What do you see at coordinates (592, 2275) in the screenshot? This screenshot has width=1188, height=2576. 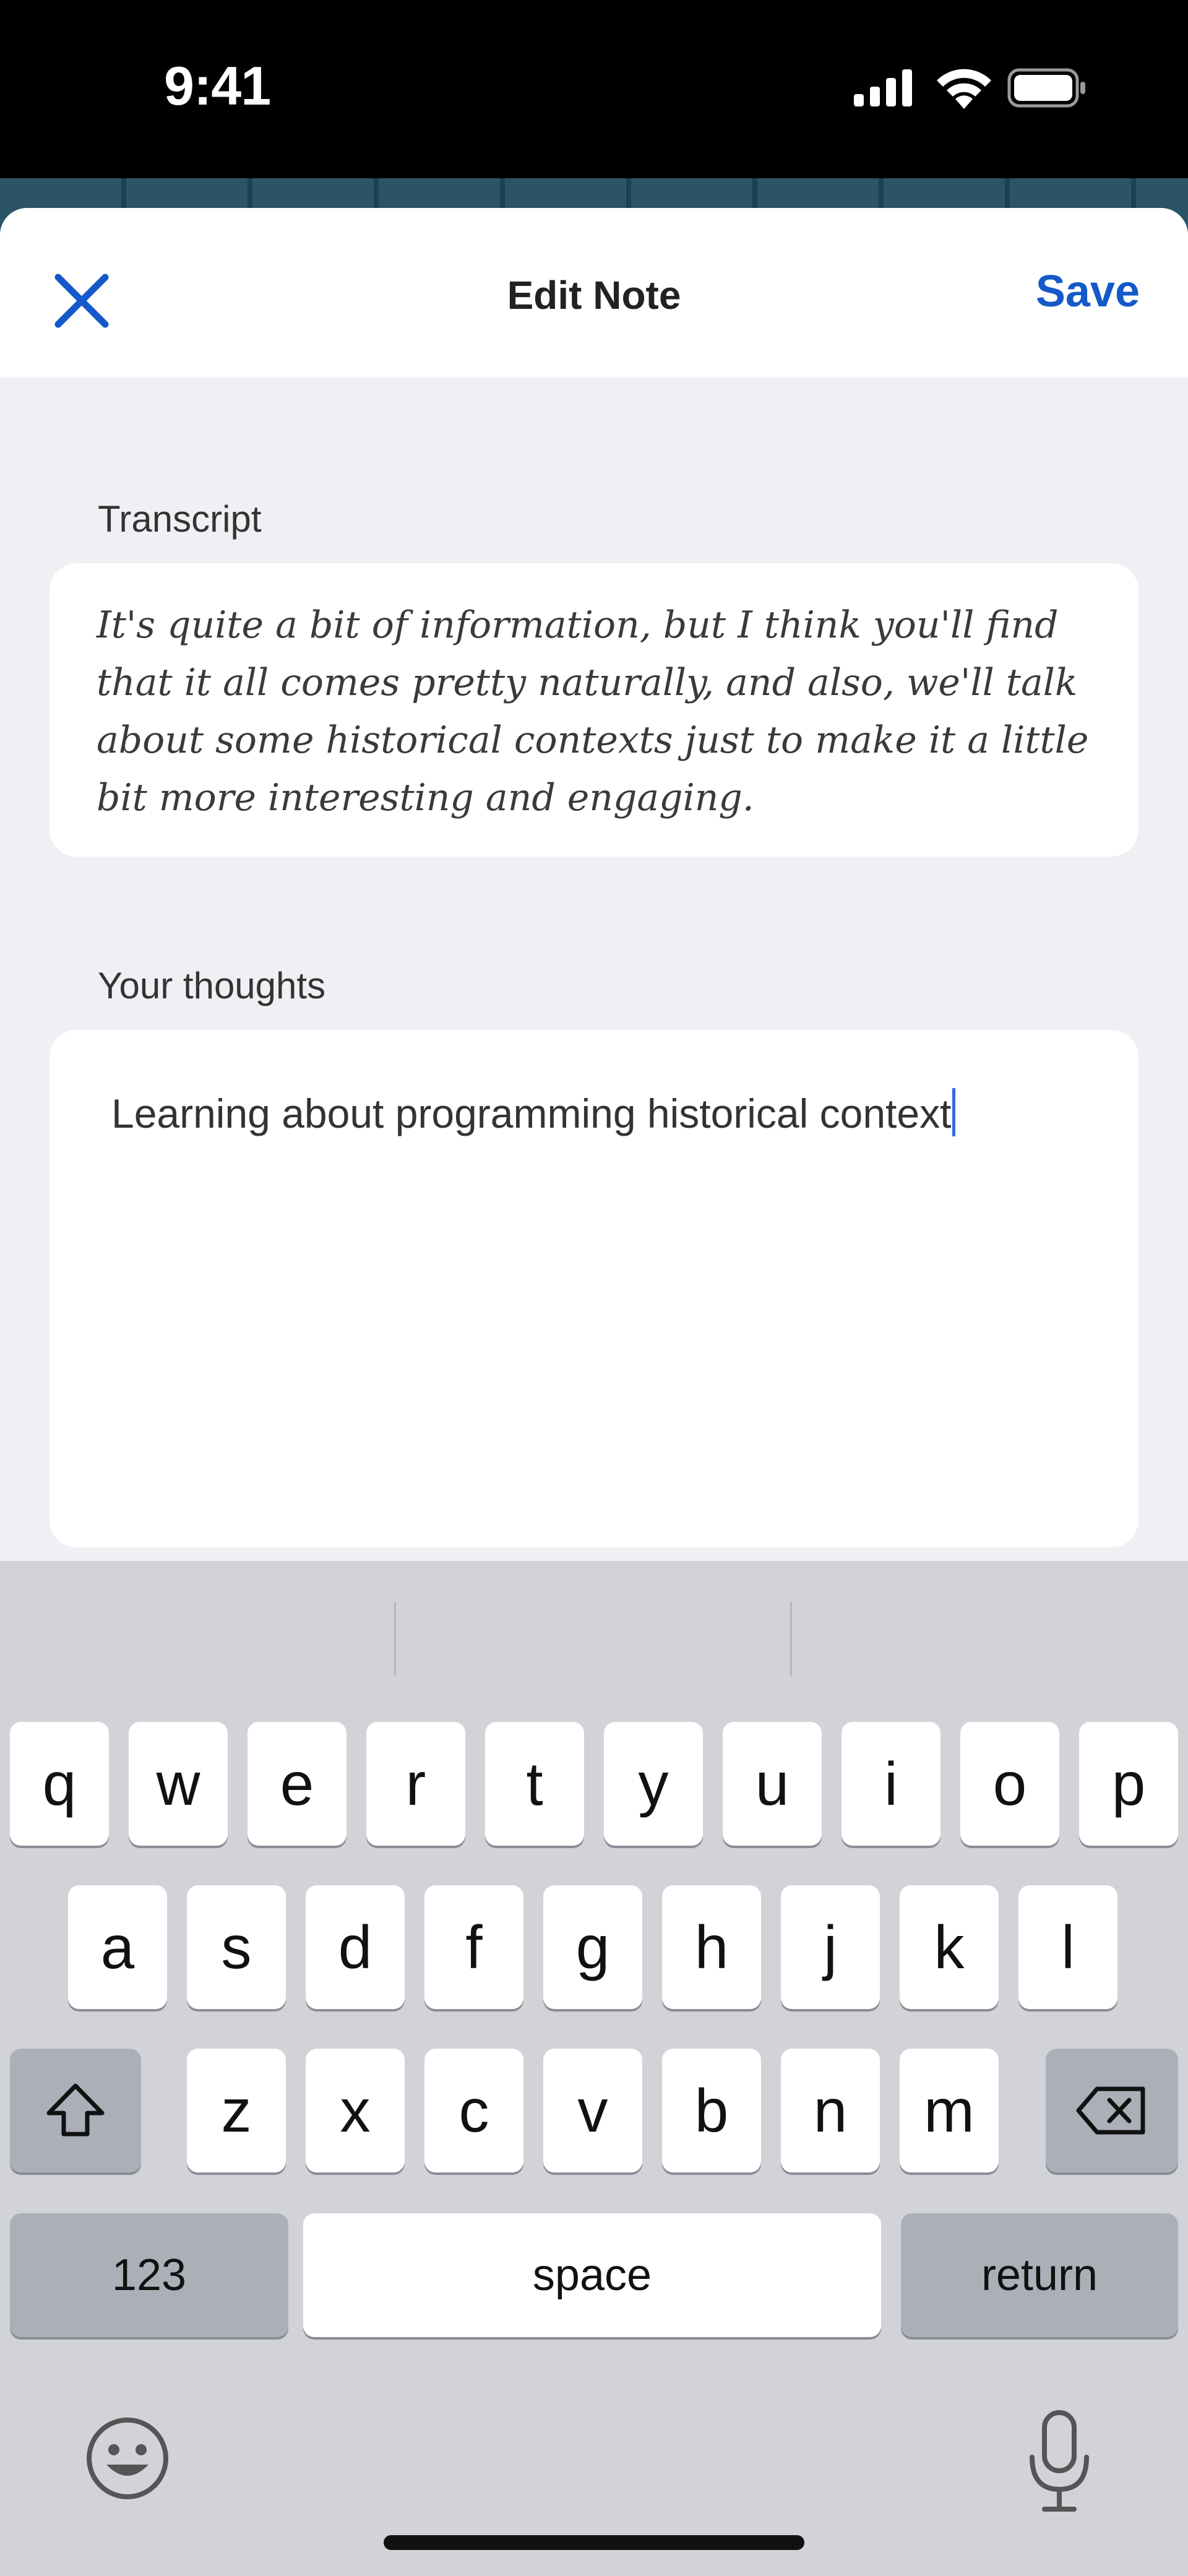 I see `space-key: space` at bounding box center [592, 2275].